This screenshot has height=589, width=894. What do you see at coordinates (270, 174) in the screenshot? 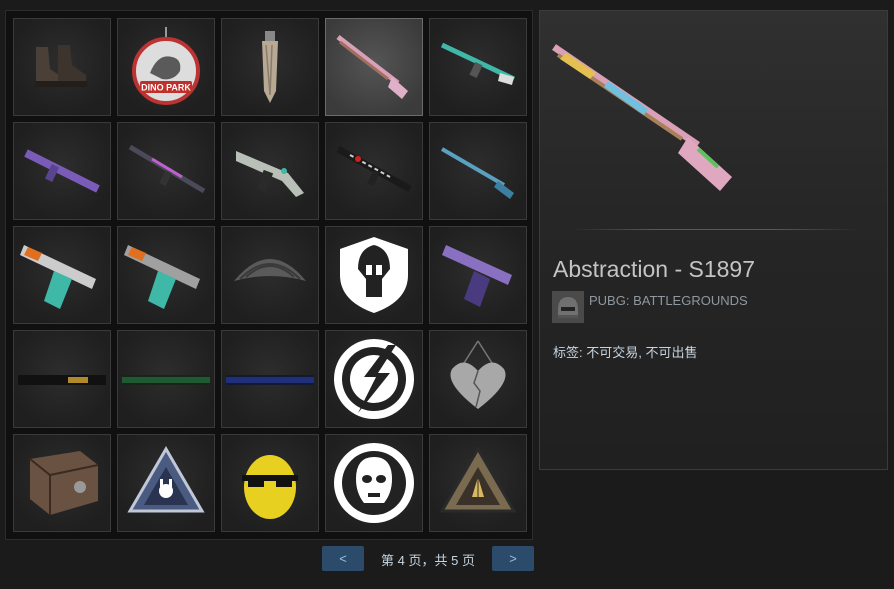
I see `vector-smg-icon` at bounding box center [270, 174].